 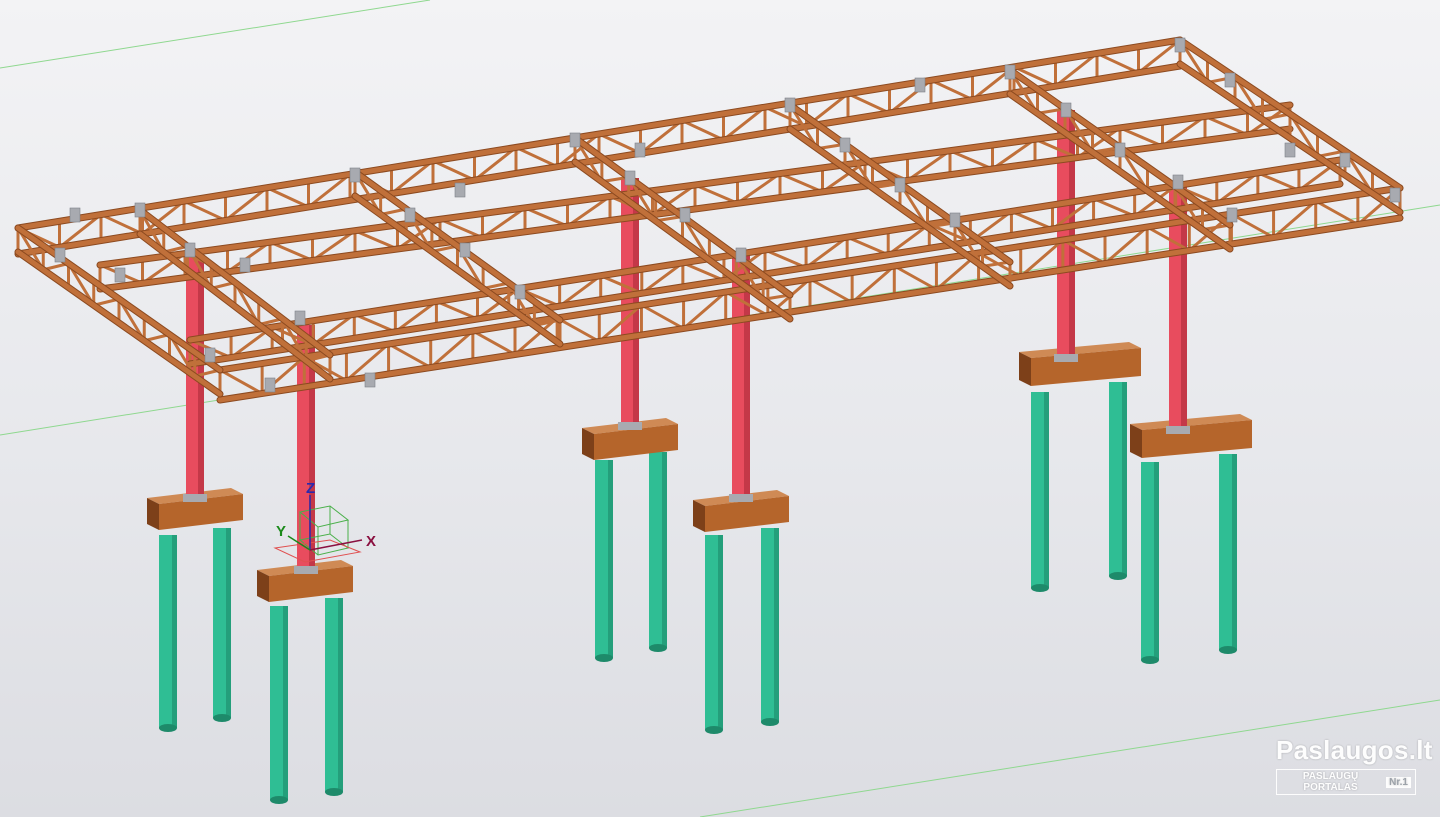 What do you see at coordinates (1354, 750) in the screenshot?
I see `watermark-title: Paslaugos.lt` at bounding box center [1354, 750].